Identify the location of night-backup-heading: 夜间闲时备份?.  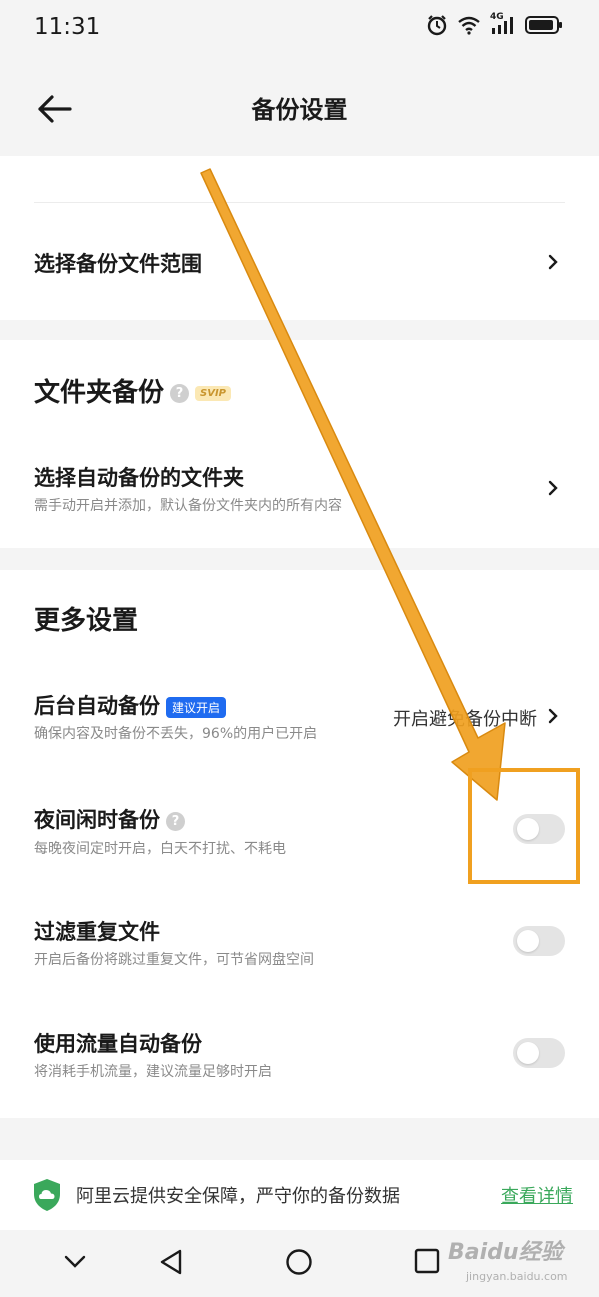
(109, 819).